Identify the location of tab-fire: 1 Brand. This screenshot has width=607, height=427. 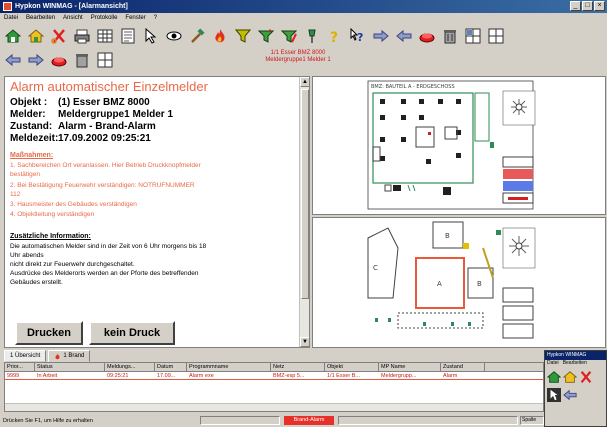
(69, 356).